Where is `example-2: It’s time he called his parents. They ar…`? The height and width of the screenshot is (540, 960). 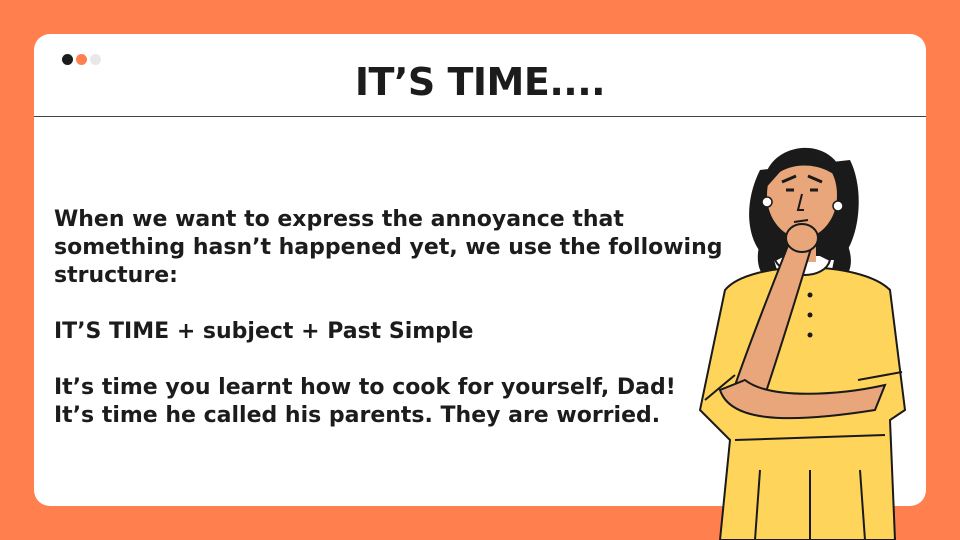
example-2: It’s time he called his parents. They ar… is located at coordinates (357, 415).